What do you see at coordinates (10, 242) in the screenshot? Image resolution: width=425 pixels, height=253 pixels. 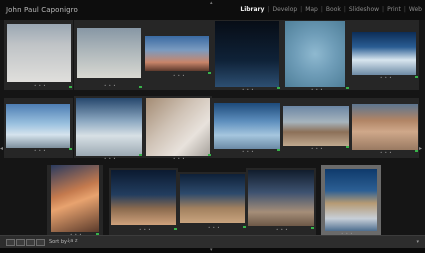 I see `grid-view-icon` at bounding box center [10, 242].